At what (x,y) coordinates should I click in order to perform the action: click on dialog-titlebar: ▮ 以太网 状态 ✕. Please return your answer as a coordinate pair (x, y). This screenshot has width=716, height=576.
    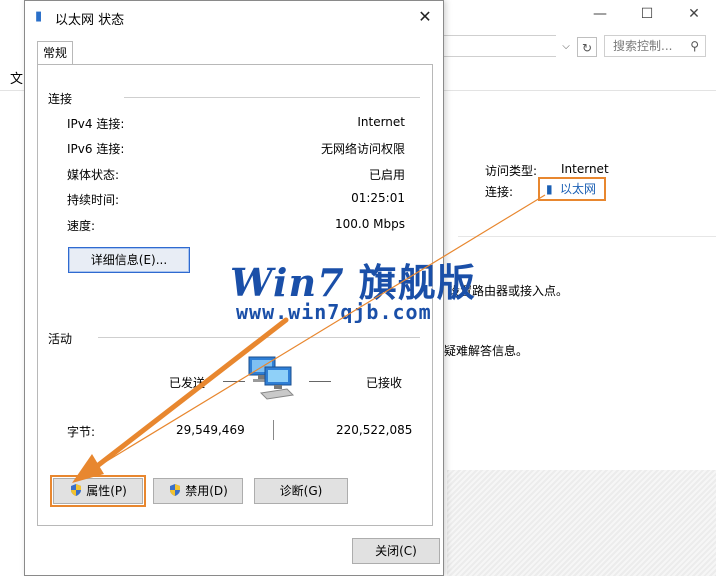
    Looking at the image, I should click on (234, 17).